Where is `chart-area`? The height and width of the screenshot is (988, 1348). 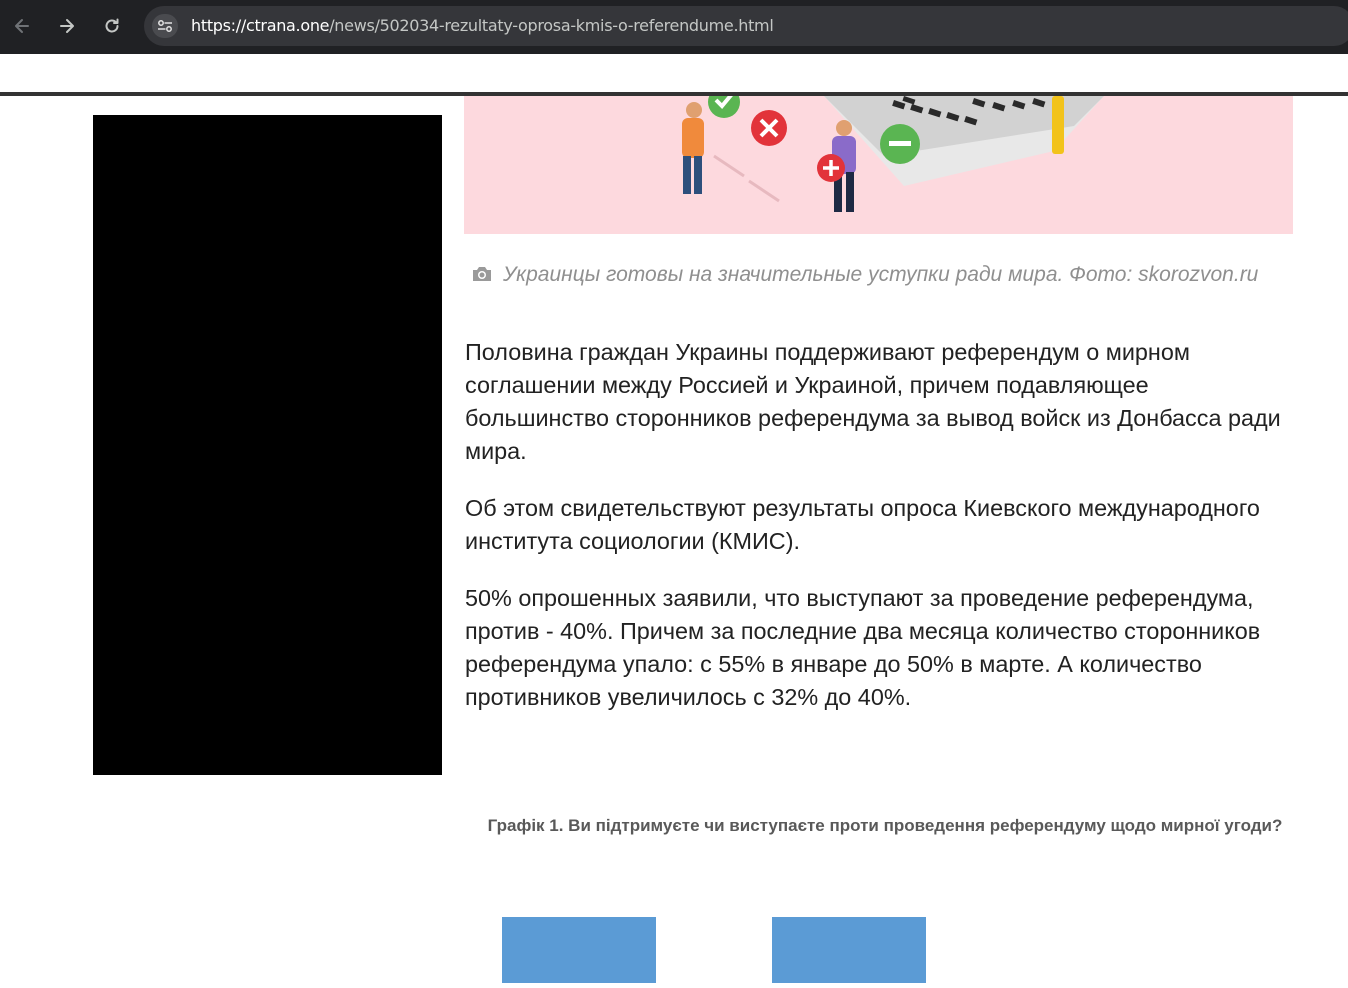
chart-area is located at coordinates (879, 931).